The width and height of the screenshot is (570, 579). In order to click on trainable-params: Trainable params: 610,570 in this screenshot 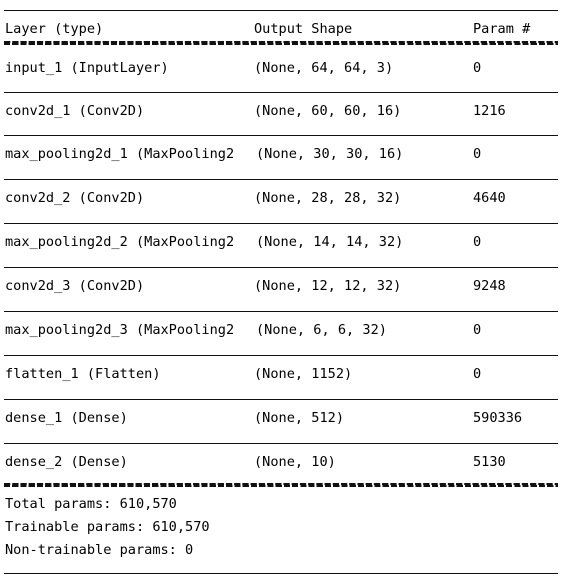, I will do `click(107, 527)`.